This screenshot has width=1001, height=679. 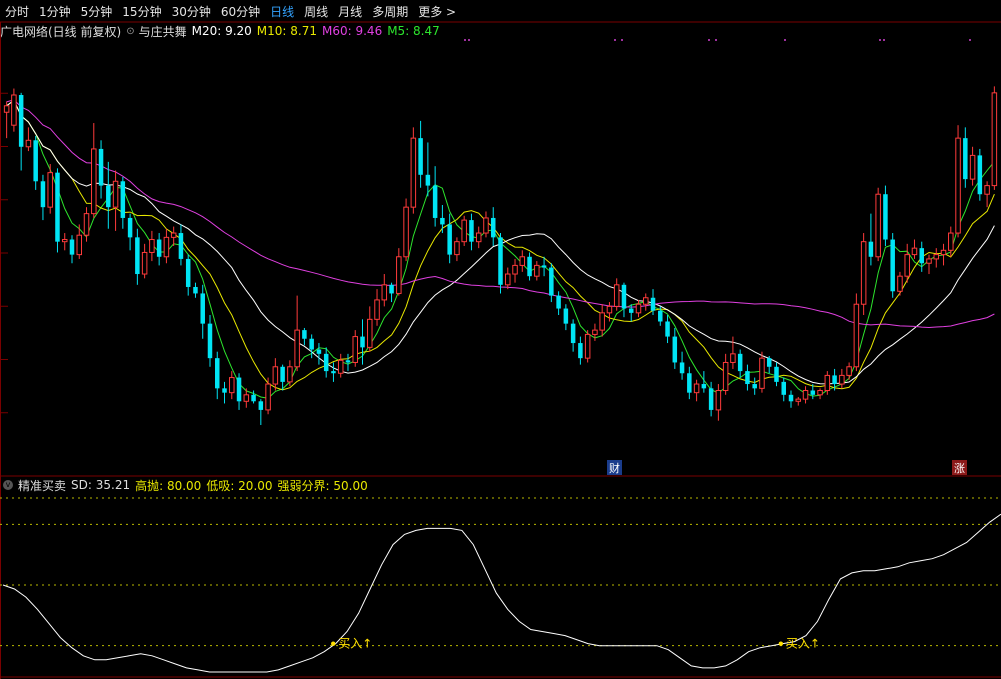 What do you see at coordinates (614, 468) in the screenshot?
I see `badge-cai: 财` at bounding box center [614, 468].